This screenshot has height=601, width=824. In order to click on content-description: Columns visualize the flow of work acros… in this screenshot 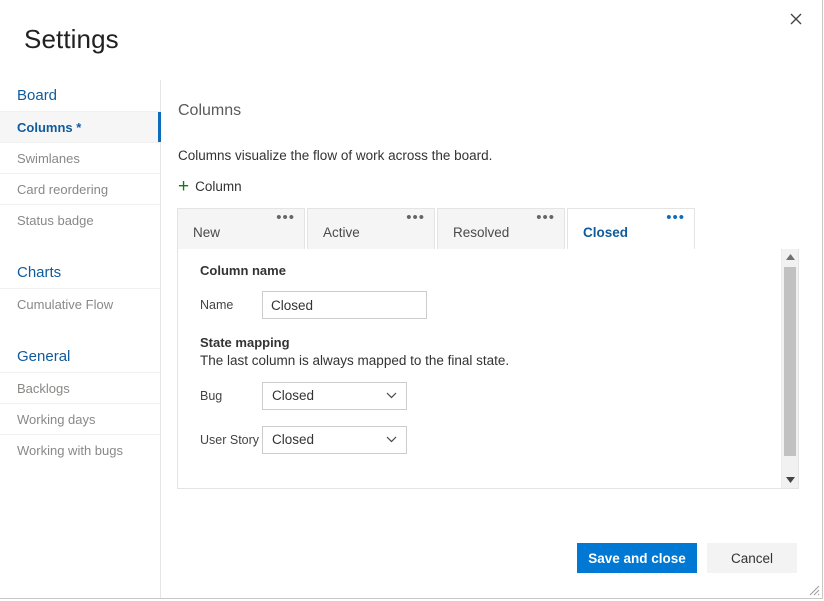, I will do `click(335, 155)`.